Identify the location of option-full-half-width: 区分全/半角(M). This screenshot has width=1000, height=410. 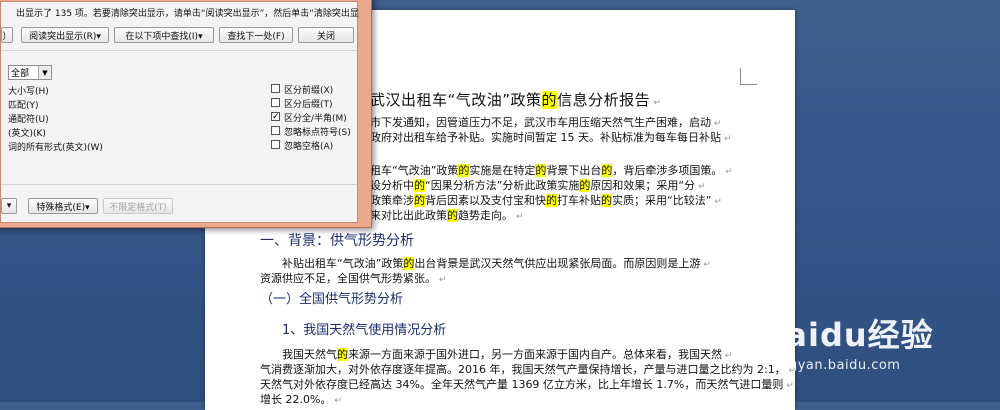
(315, 117).